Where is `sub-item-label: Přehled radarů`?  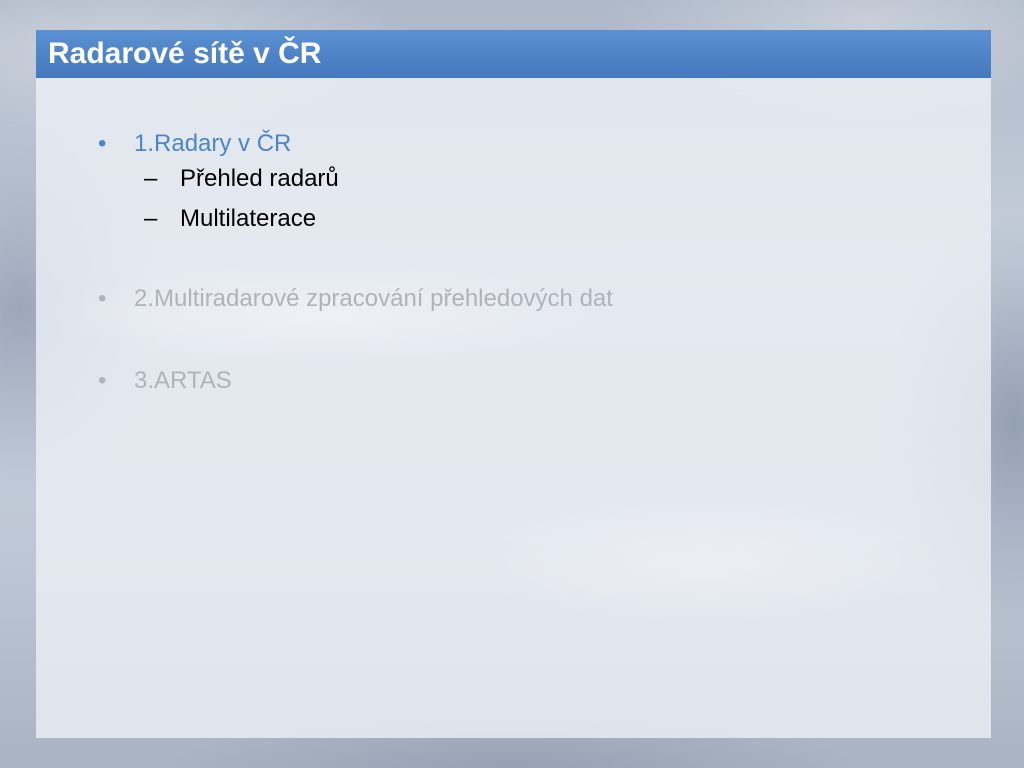
sub-item-label: Přehled radarů is located at coordinates (259, 178).